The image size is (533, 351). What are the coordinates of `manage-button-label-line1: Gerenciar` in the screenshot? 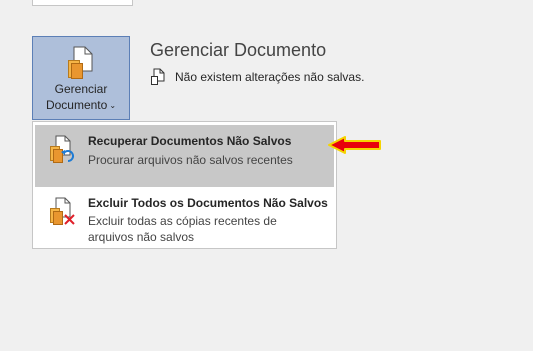 It's located at (81, 89).